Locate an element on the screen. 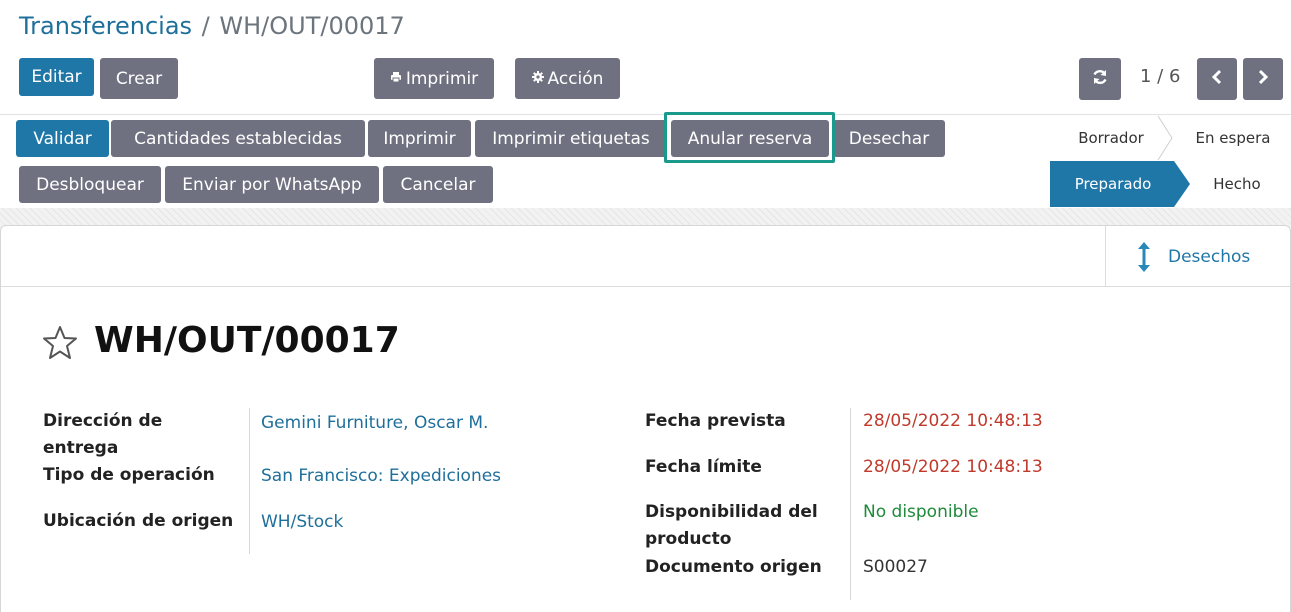 This screenshot has height=612, width=1291. right-column-divider is located at coordinates (850, 504).